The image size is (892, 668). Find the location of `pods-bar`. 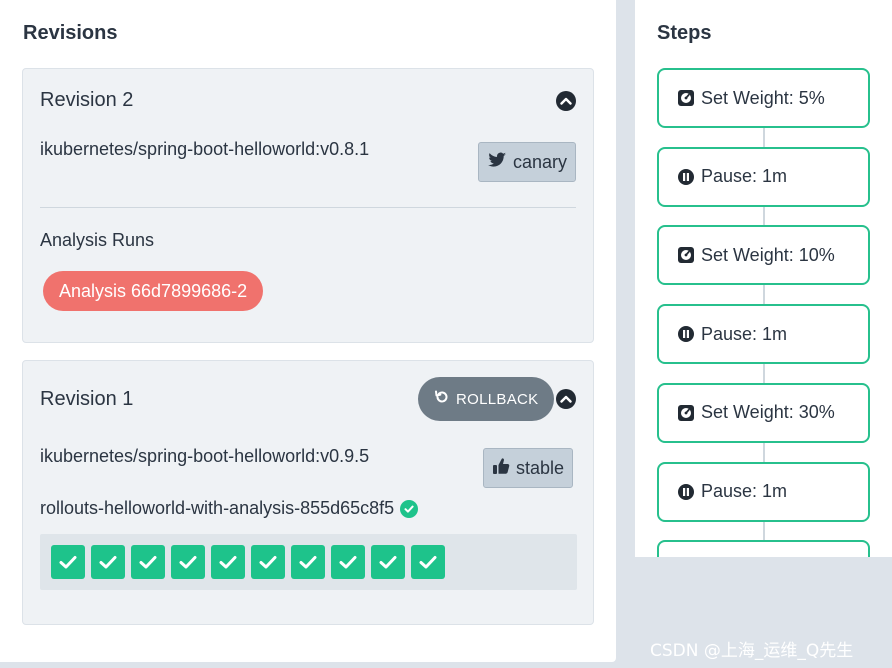

pods-bar is located at coordinates (308, 562).